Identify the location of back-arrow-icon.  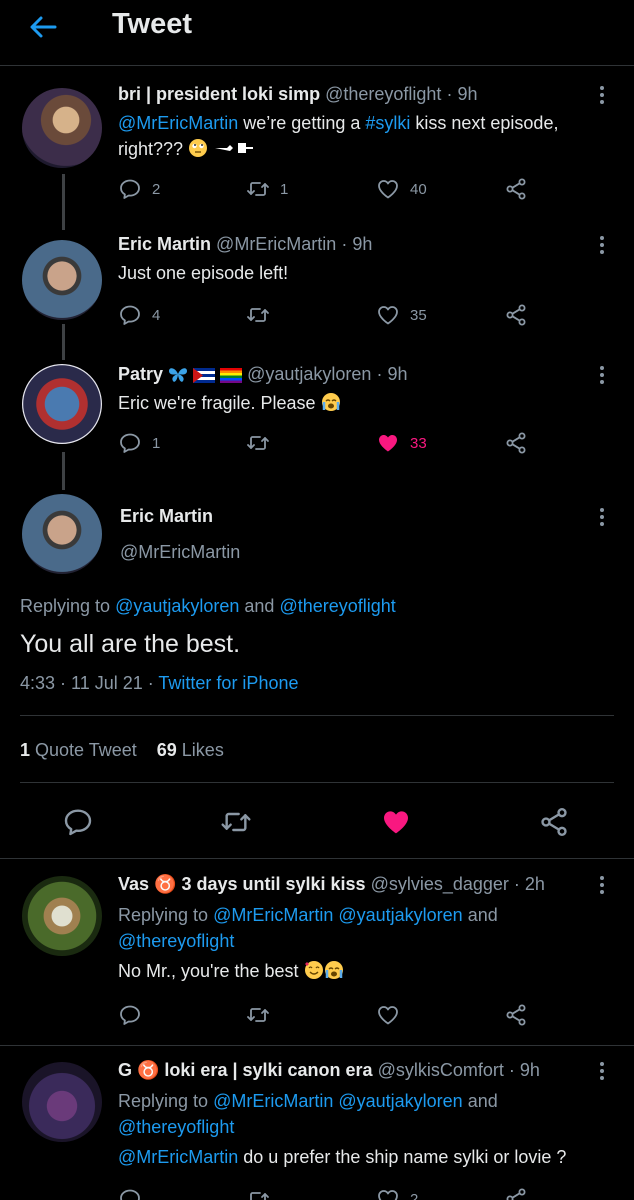
(43, 27).